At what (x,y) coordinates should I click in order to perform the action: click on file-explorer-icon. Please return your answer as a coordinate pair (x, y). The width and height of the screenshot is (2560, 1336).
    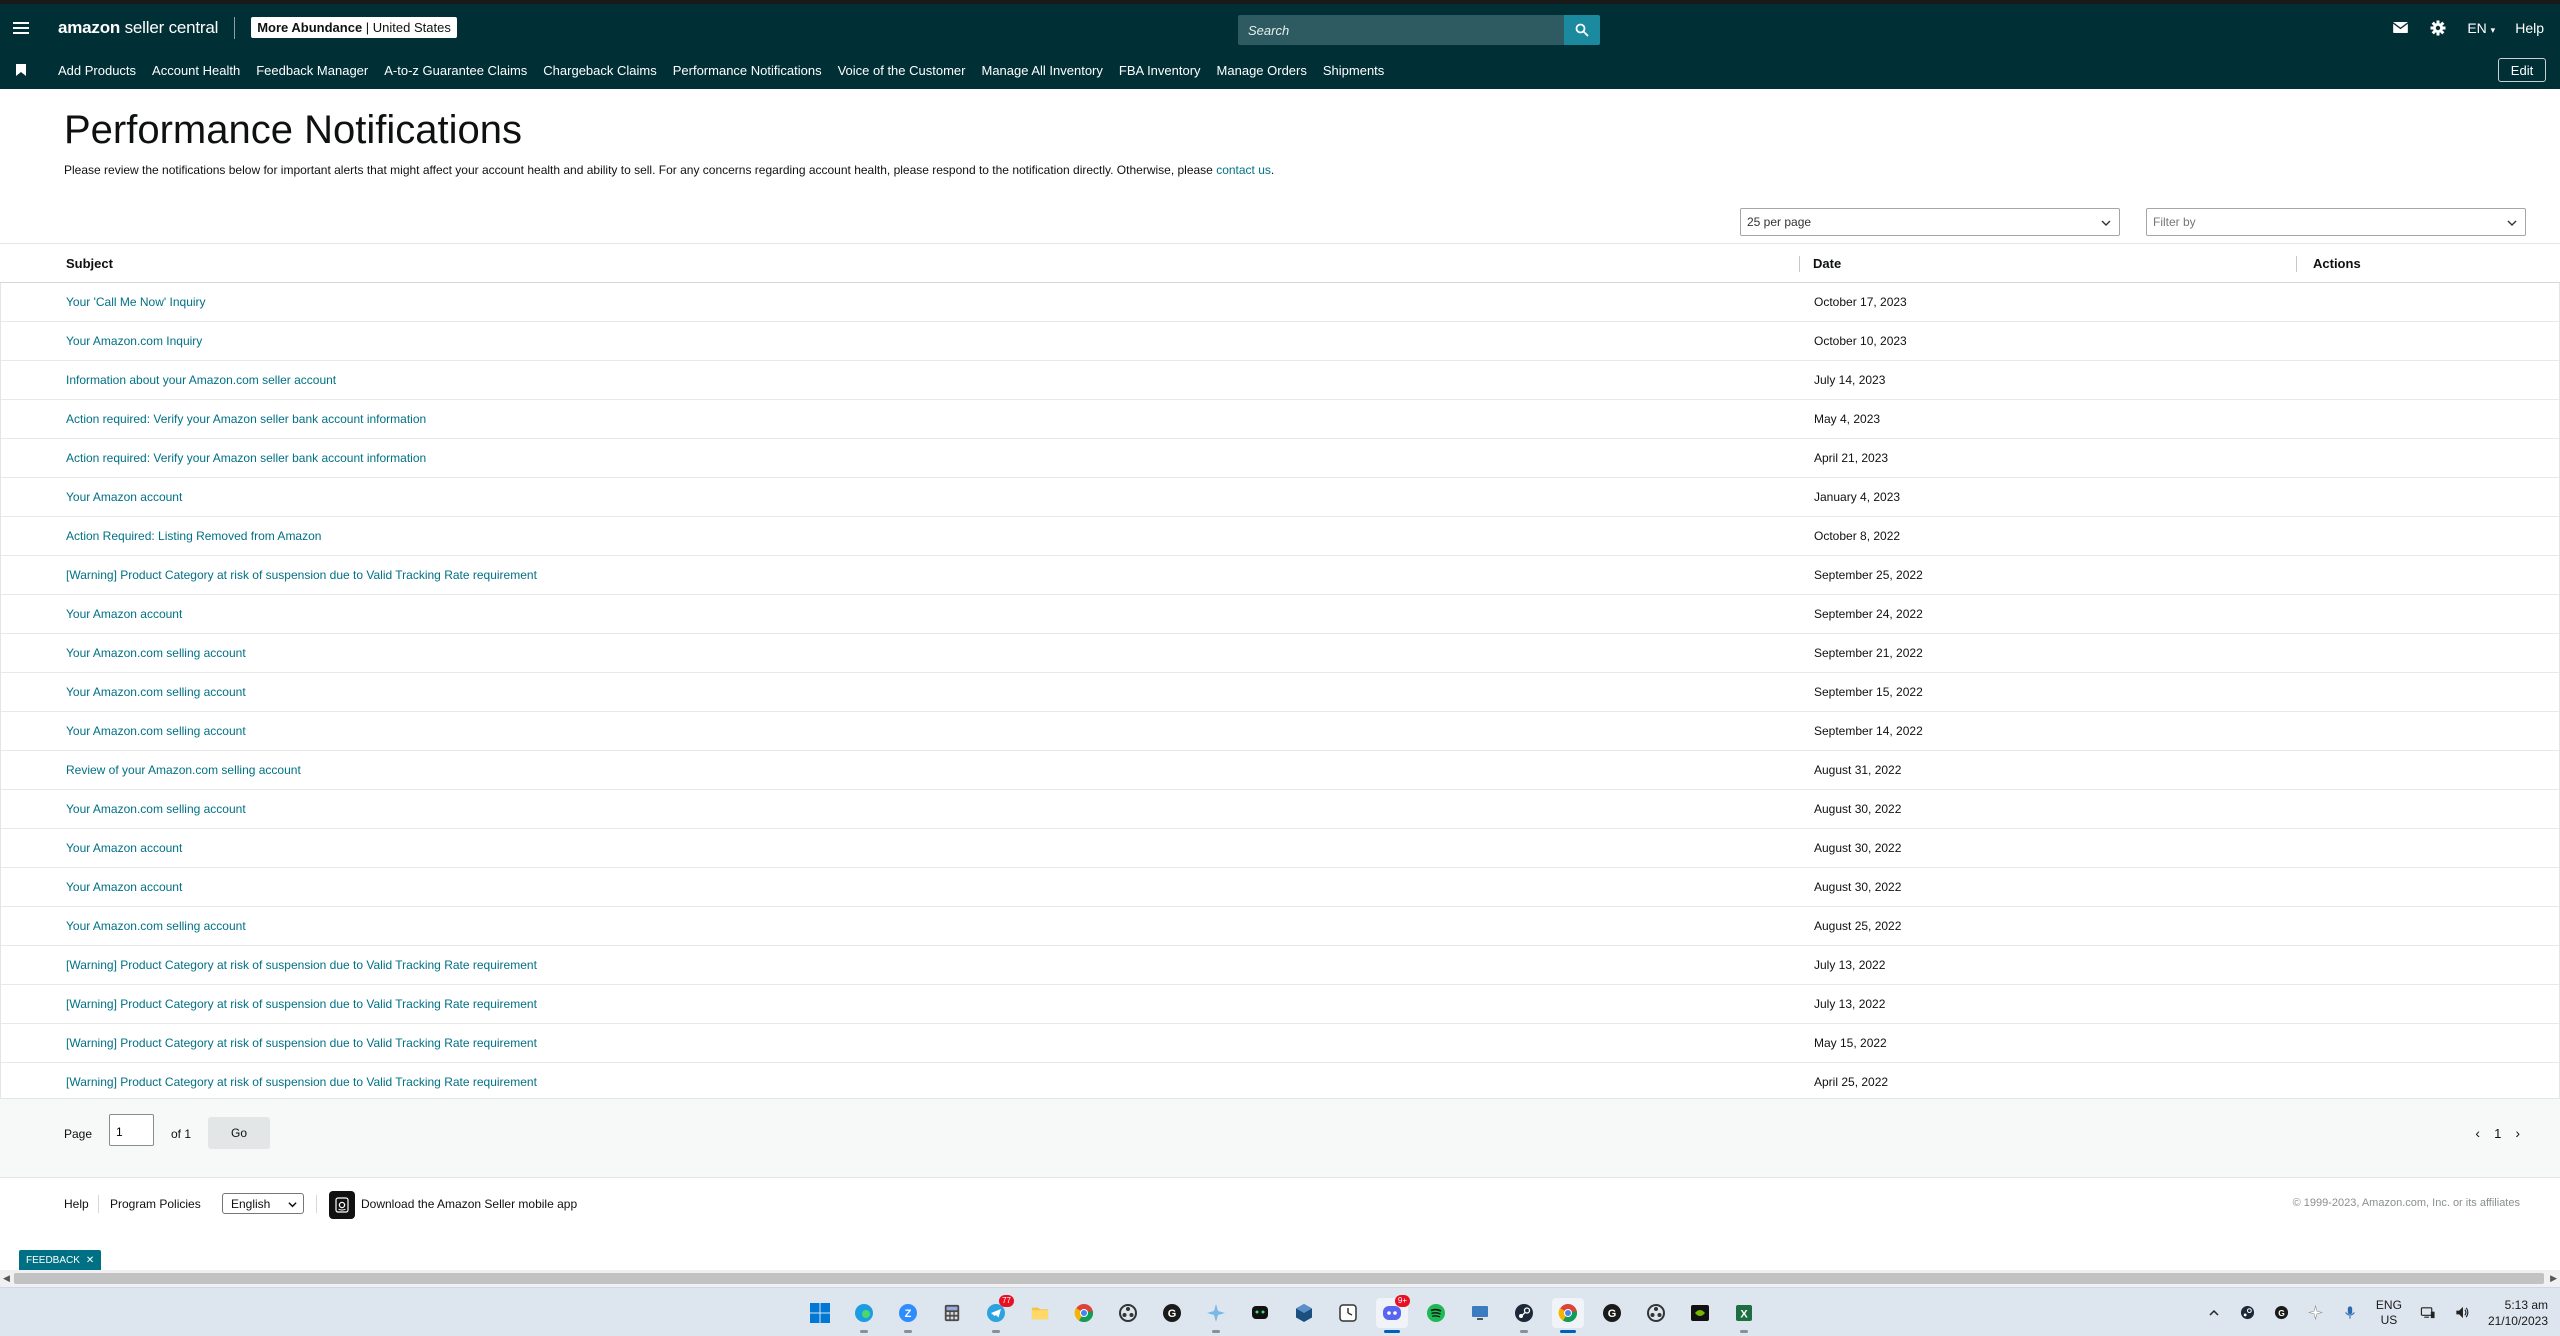
    Looking at the image, I should click on (1040, 1313).